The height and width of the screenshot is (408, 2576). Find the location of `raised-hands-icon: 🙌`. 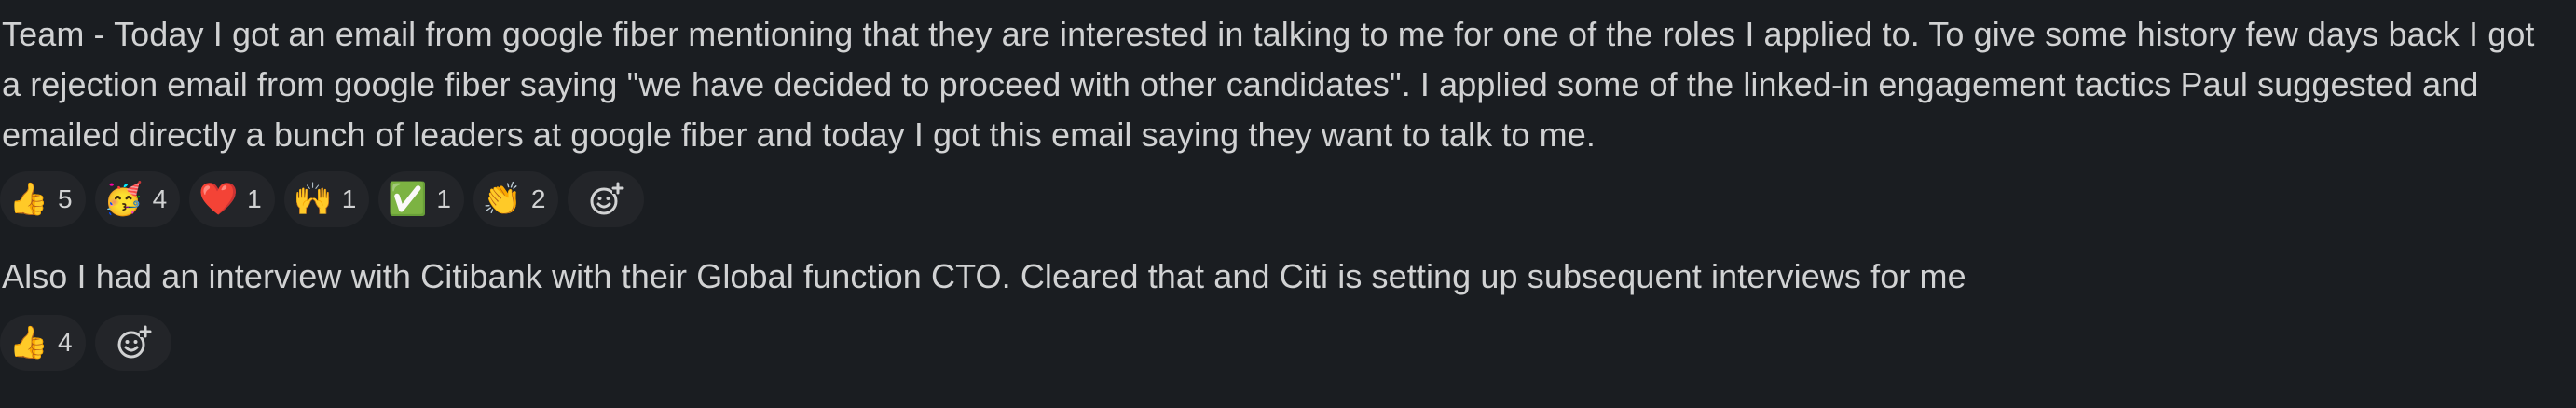

raised-hands-icon: 🙌 is located at coordinates (313, 199).